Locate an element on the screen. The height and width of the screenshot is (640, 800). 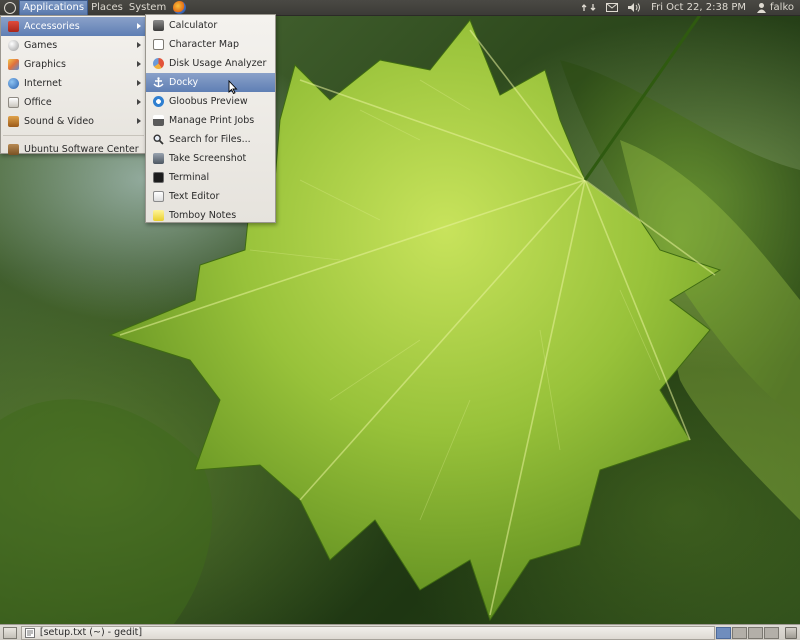
menu-item-label: Ubuntu Software Center is located at coordinates (81, 149).